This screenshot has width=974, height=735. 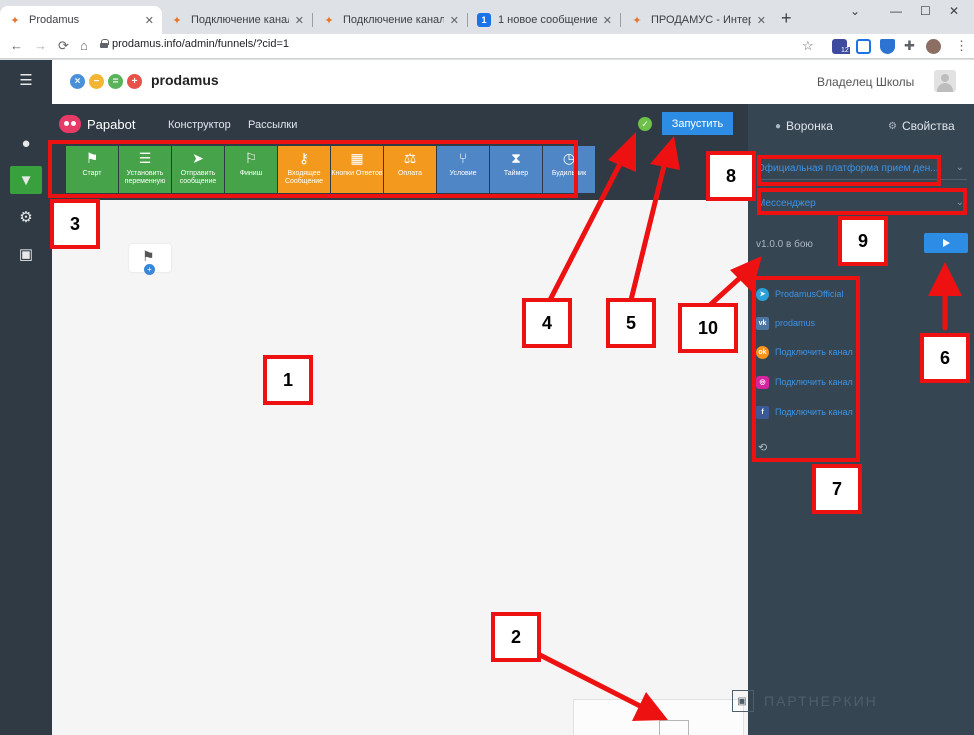 What do you see at coordinates (185, 80) in the screenshot?
I see `brand-name: prodamus` at bounding box center [185, 80].